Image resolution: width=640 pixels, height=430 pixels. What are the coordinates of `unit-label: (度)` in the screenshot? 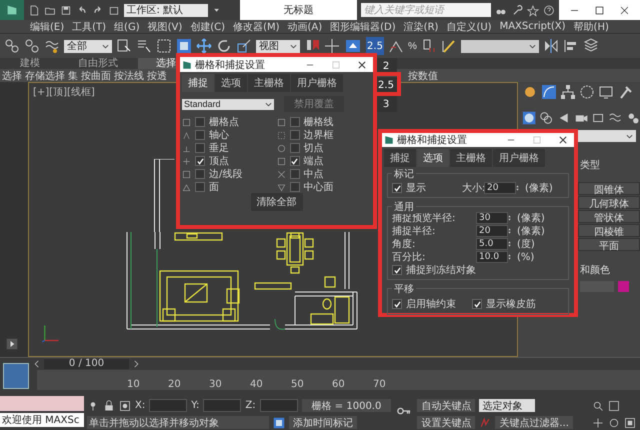 It's located at (526, 244).